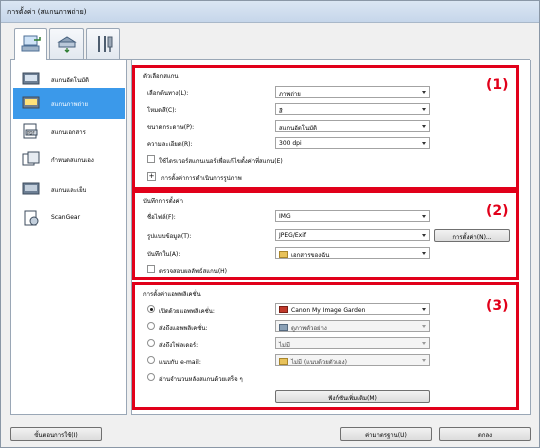 This screenshot has width=540, height=448. What do you see at coordinates (352, 109) in the screenshot?
I see `color-mode-select: สี` at bounding box center [352, 109].